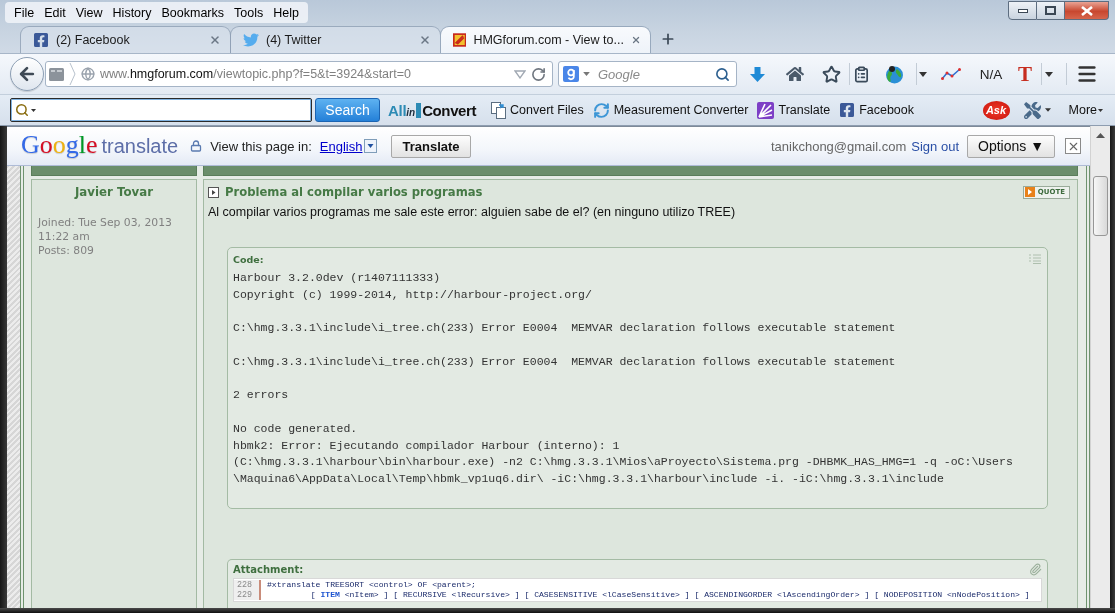  What do you see at coordinates (249, 12) in the screenshot?
I see `menu-item: Tools` at bounding box center [249, 12].